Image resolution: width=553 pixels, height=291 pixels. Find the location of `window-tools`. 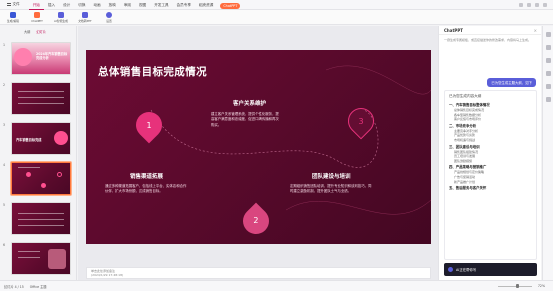

window-tools is located at coordinates (533, 4).